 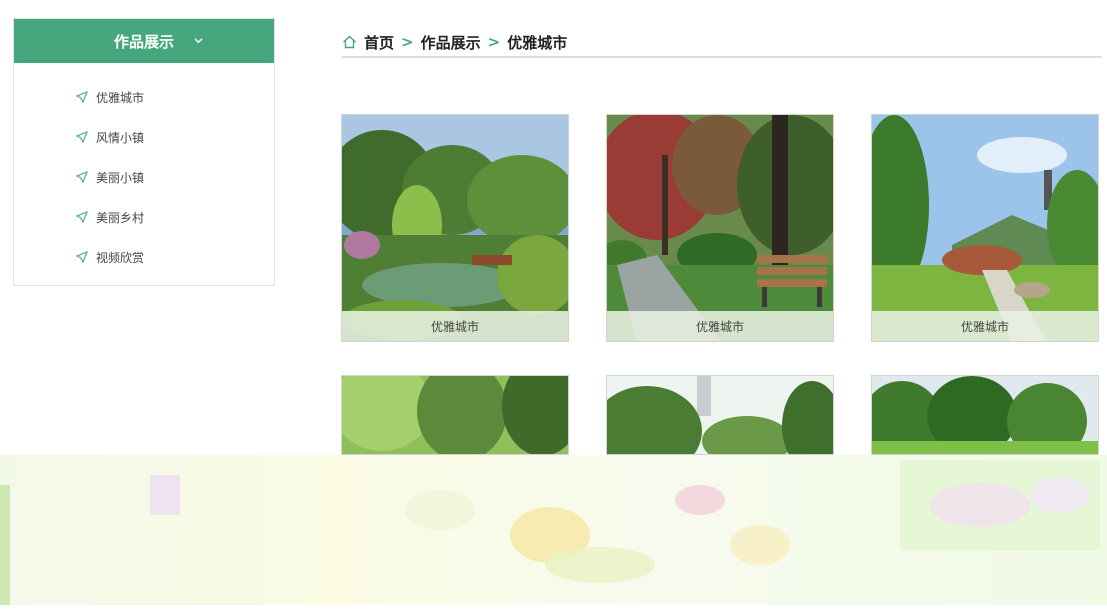 I want to click on sidebar-item-label: 优雅城市, so click(x=120, y=97).